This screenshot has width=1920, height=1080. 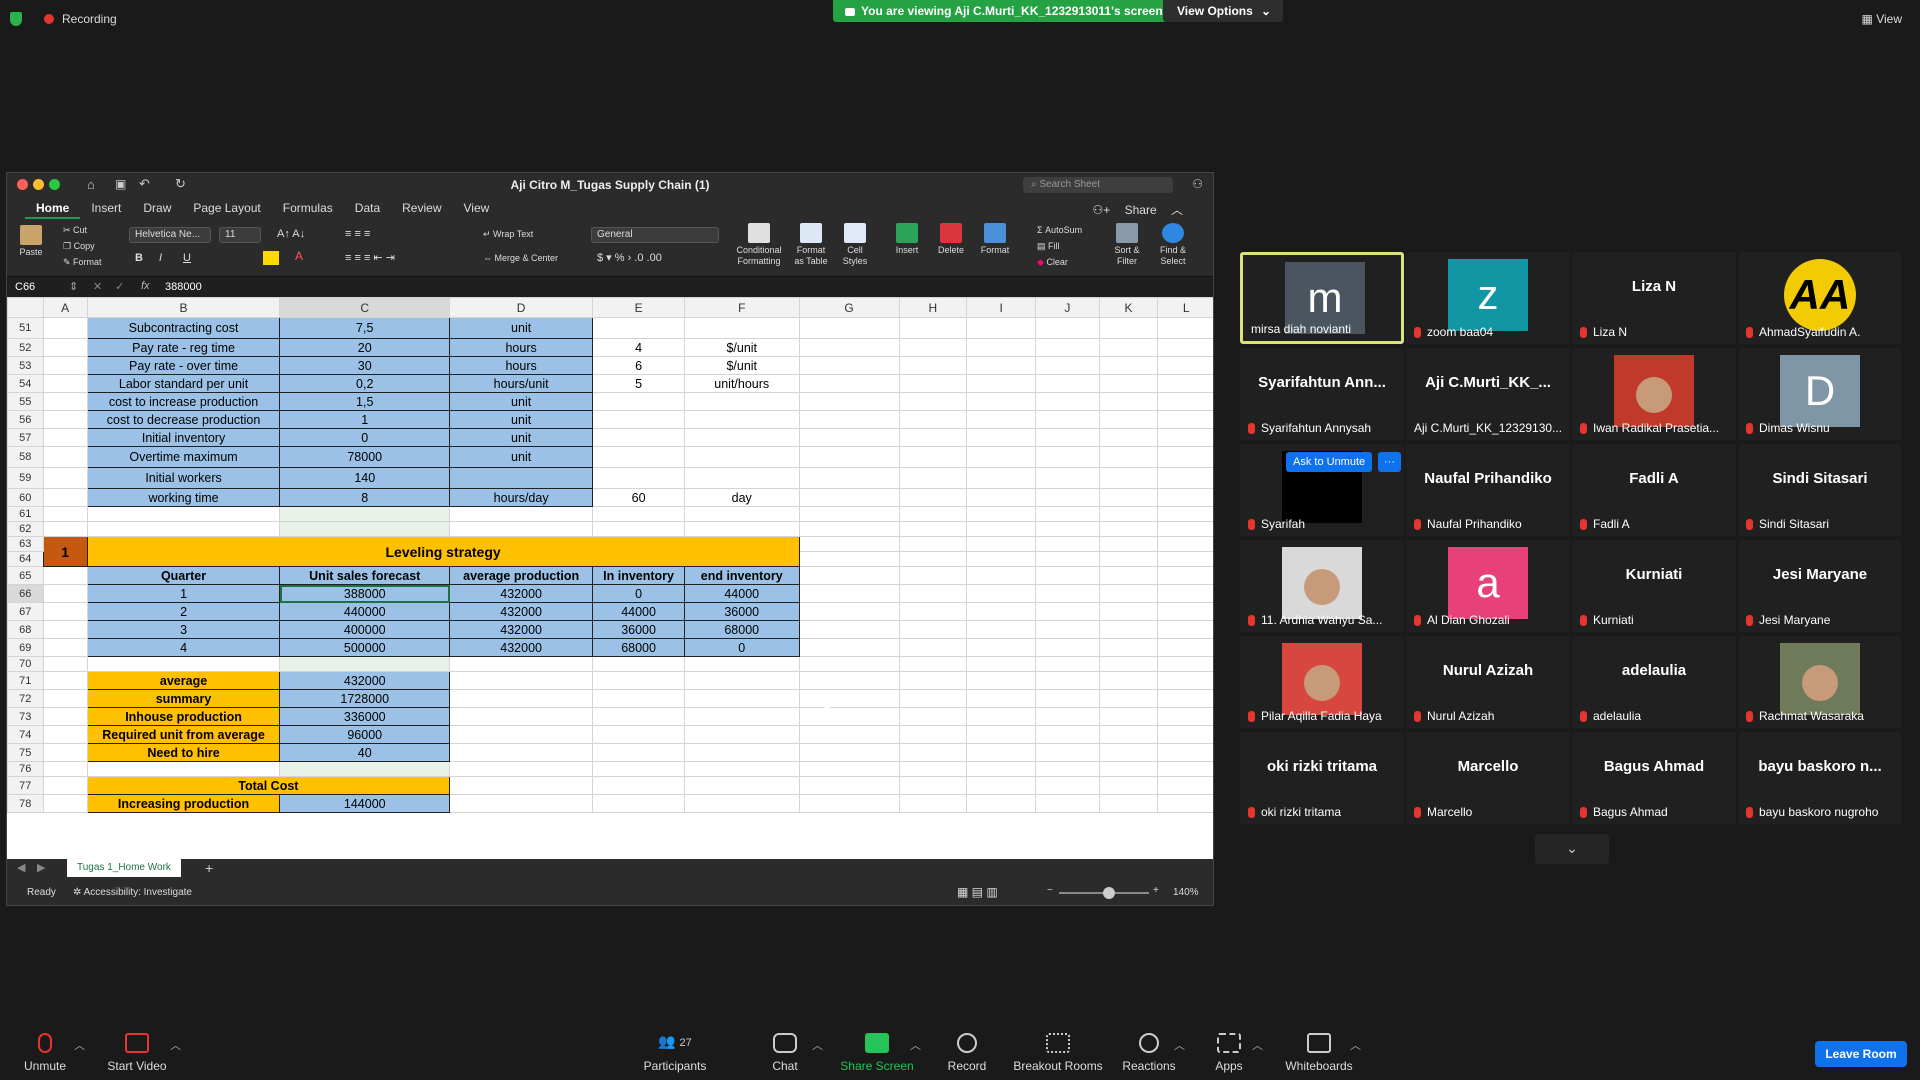 I want to click on cell: summary, so click(x=183, y=698).